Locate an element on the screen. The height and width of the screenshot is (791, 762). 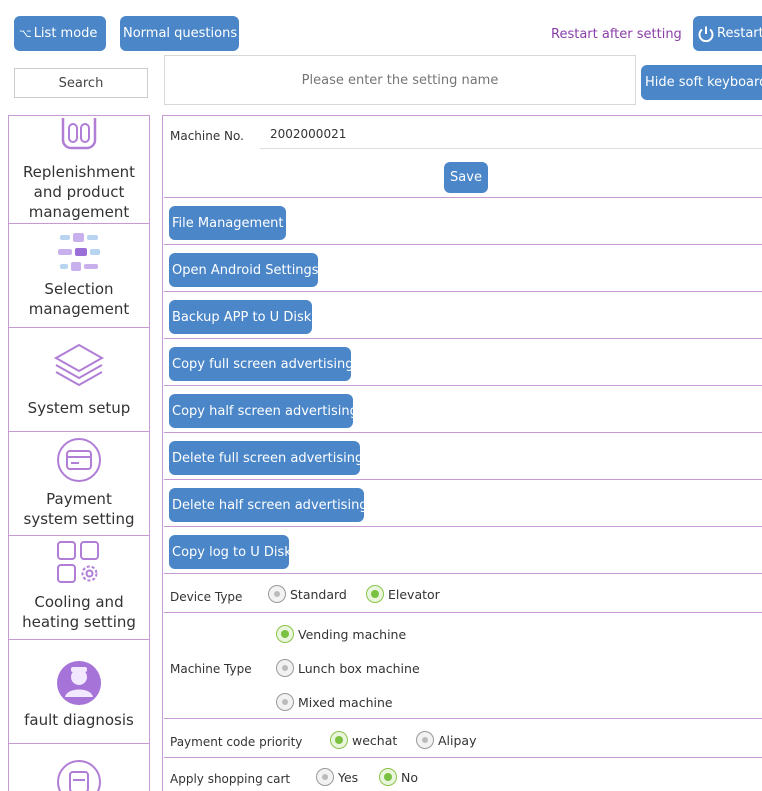
action-row: Copy full screen advertising is located at coordinates (463, 362).